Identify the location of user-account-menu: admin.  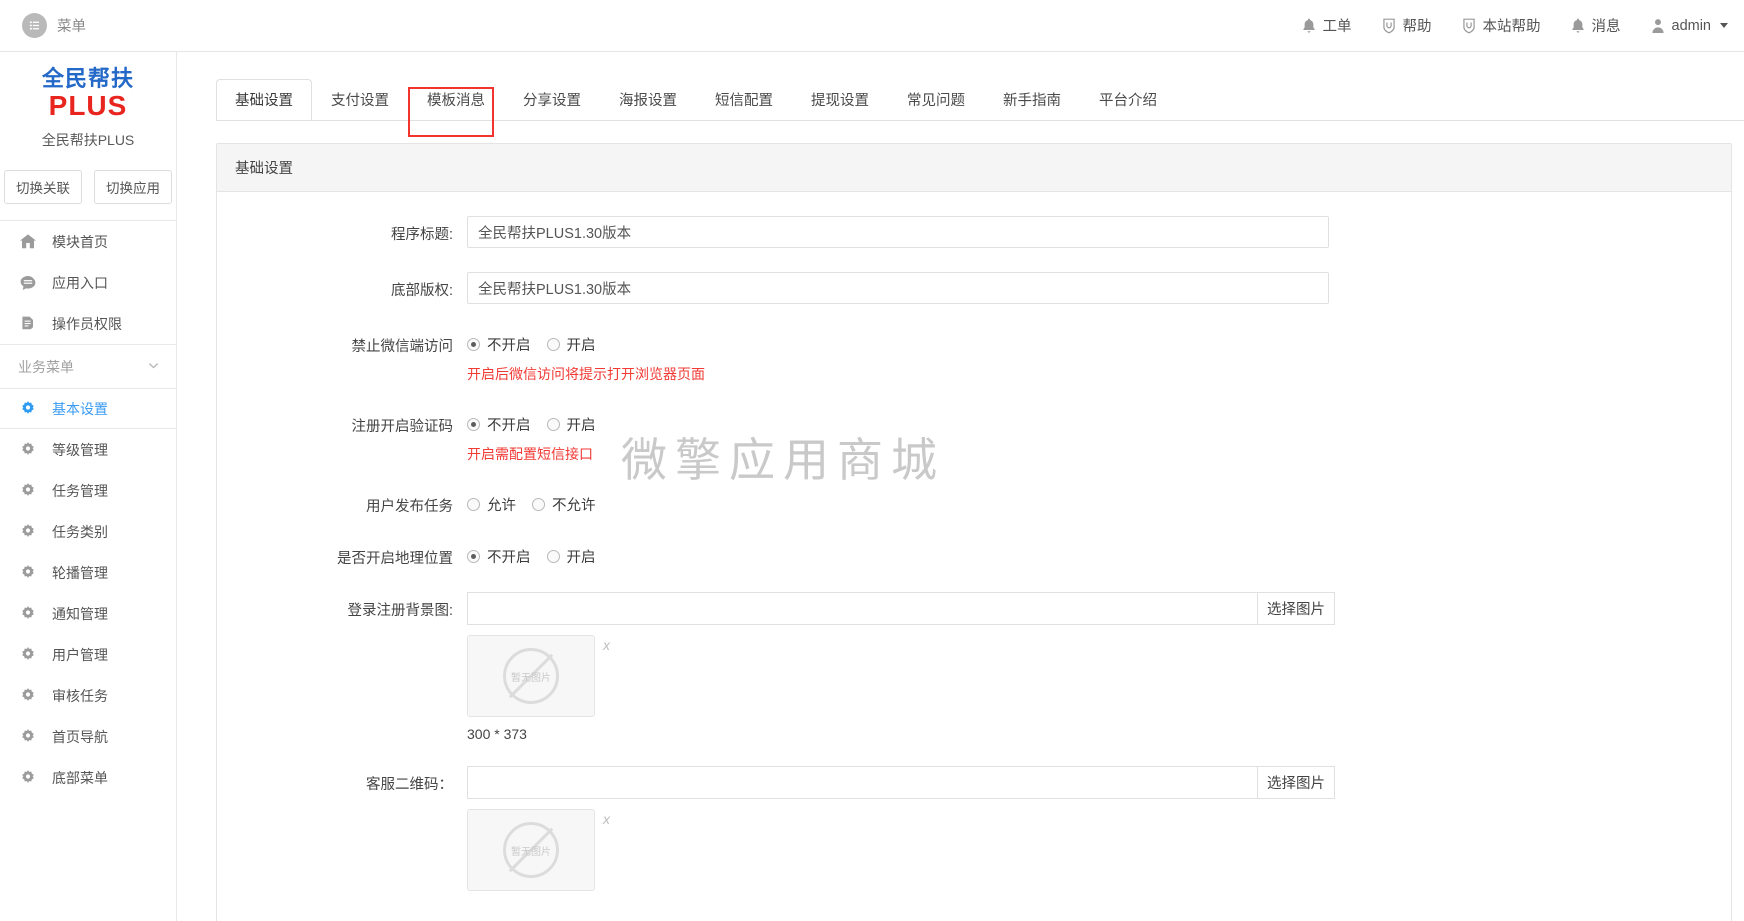
(1689, 25).